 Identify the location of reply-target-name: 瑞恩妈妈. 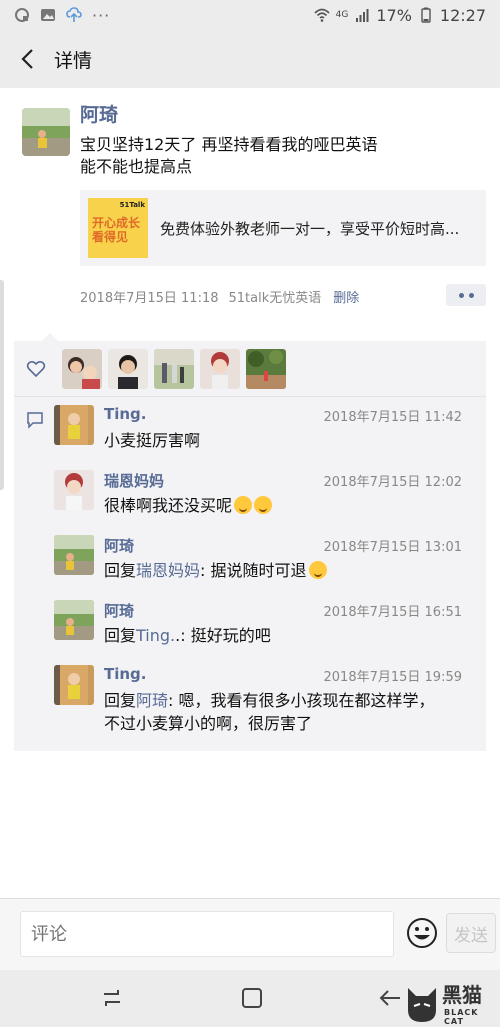
(168, 570).